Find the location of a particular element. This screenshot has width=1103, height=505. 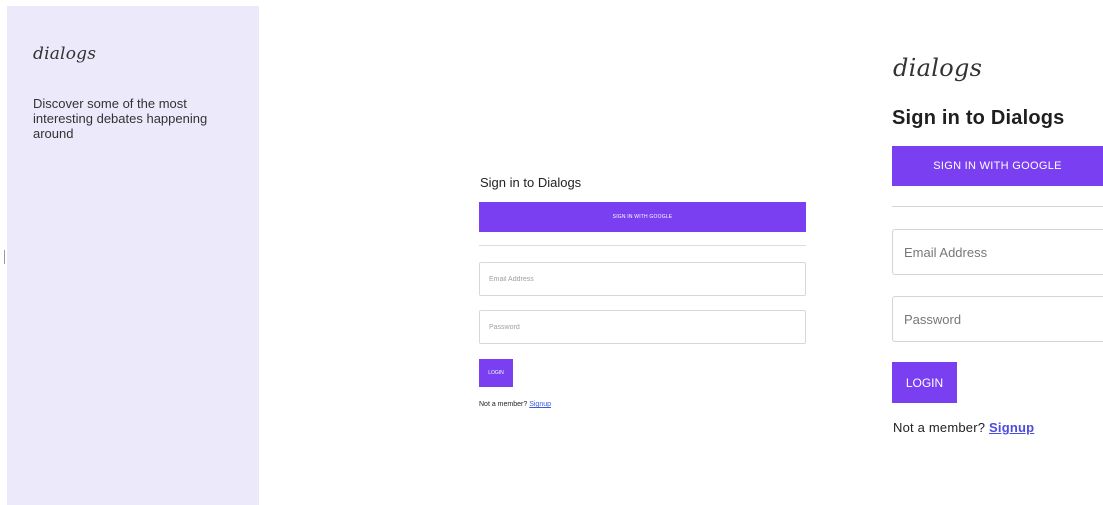

large-member-text: Not a member? is located at coordinates (939, 427).